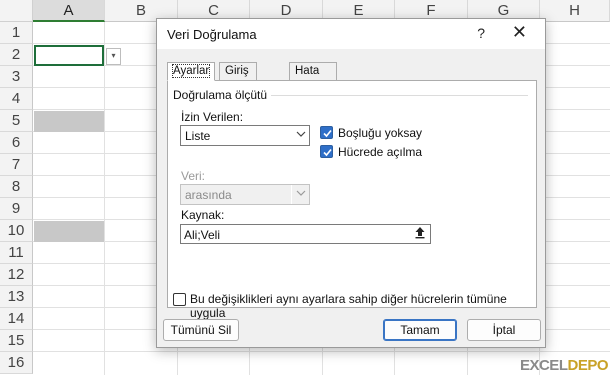 The height and width of the screenshot is (375, 610). Describe the element at coordinates (16, 363) in the screenshot. I see `row-header-16: 16` at that location.